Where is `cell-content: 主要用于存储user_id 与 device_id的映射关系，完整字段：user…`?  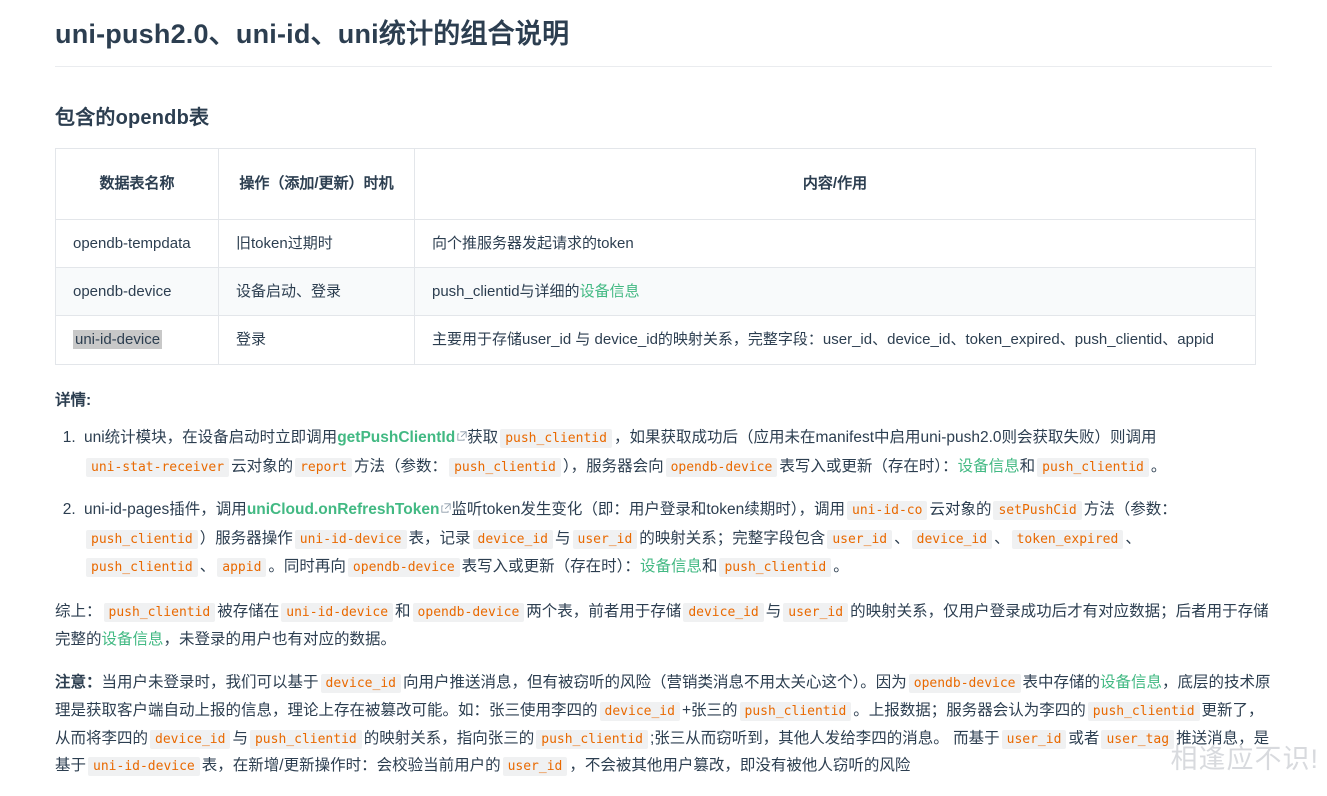
cell-content: 主要用于存储user_id 与 device_id的映射关系，完整字段：user… is located at coordinates (835, 340).